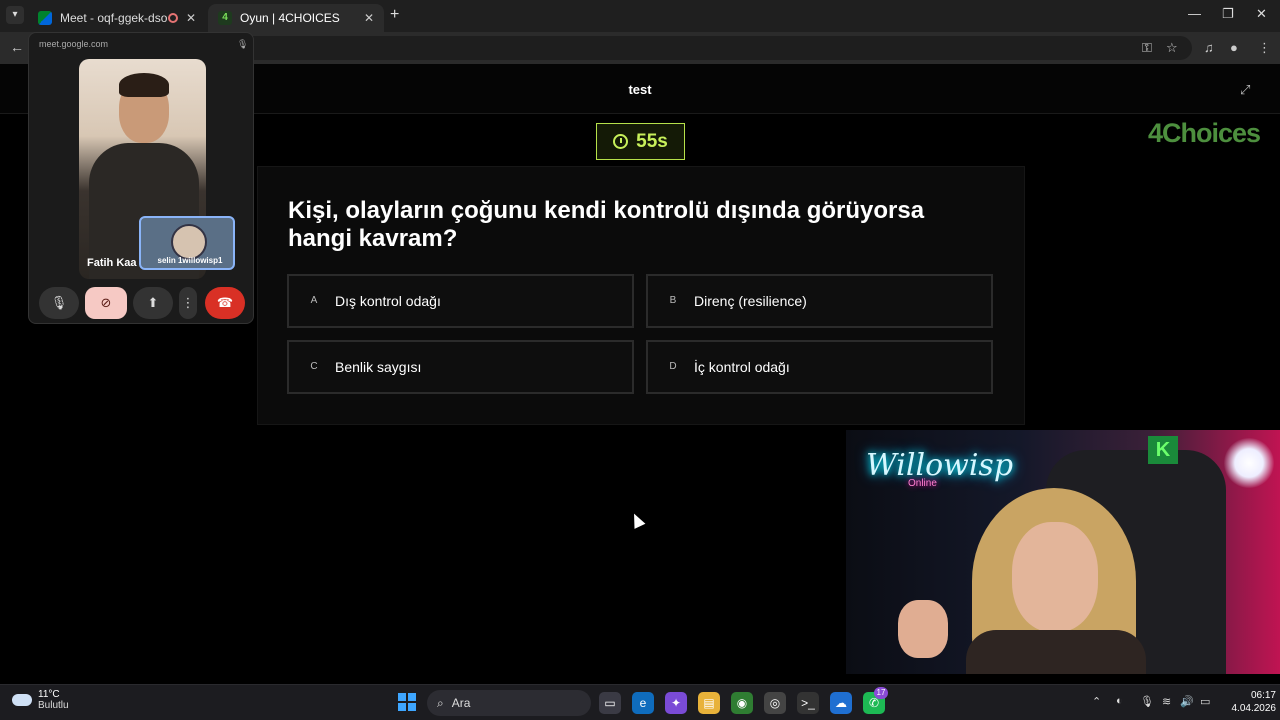 Image resolution: width=1280 pixels, height=720 pixels. I want to click on password-key-icon: ⚿, so click(1147, 48).